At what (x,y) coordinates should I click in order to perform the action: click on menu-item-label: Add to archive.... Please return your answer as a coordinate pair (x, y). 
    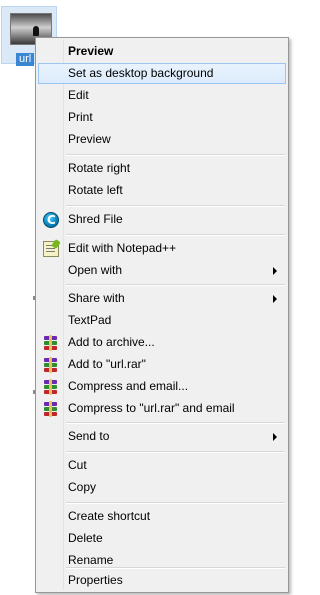
    Looking at the image, I should click on (111, 342).